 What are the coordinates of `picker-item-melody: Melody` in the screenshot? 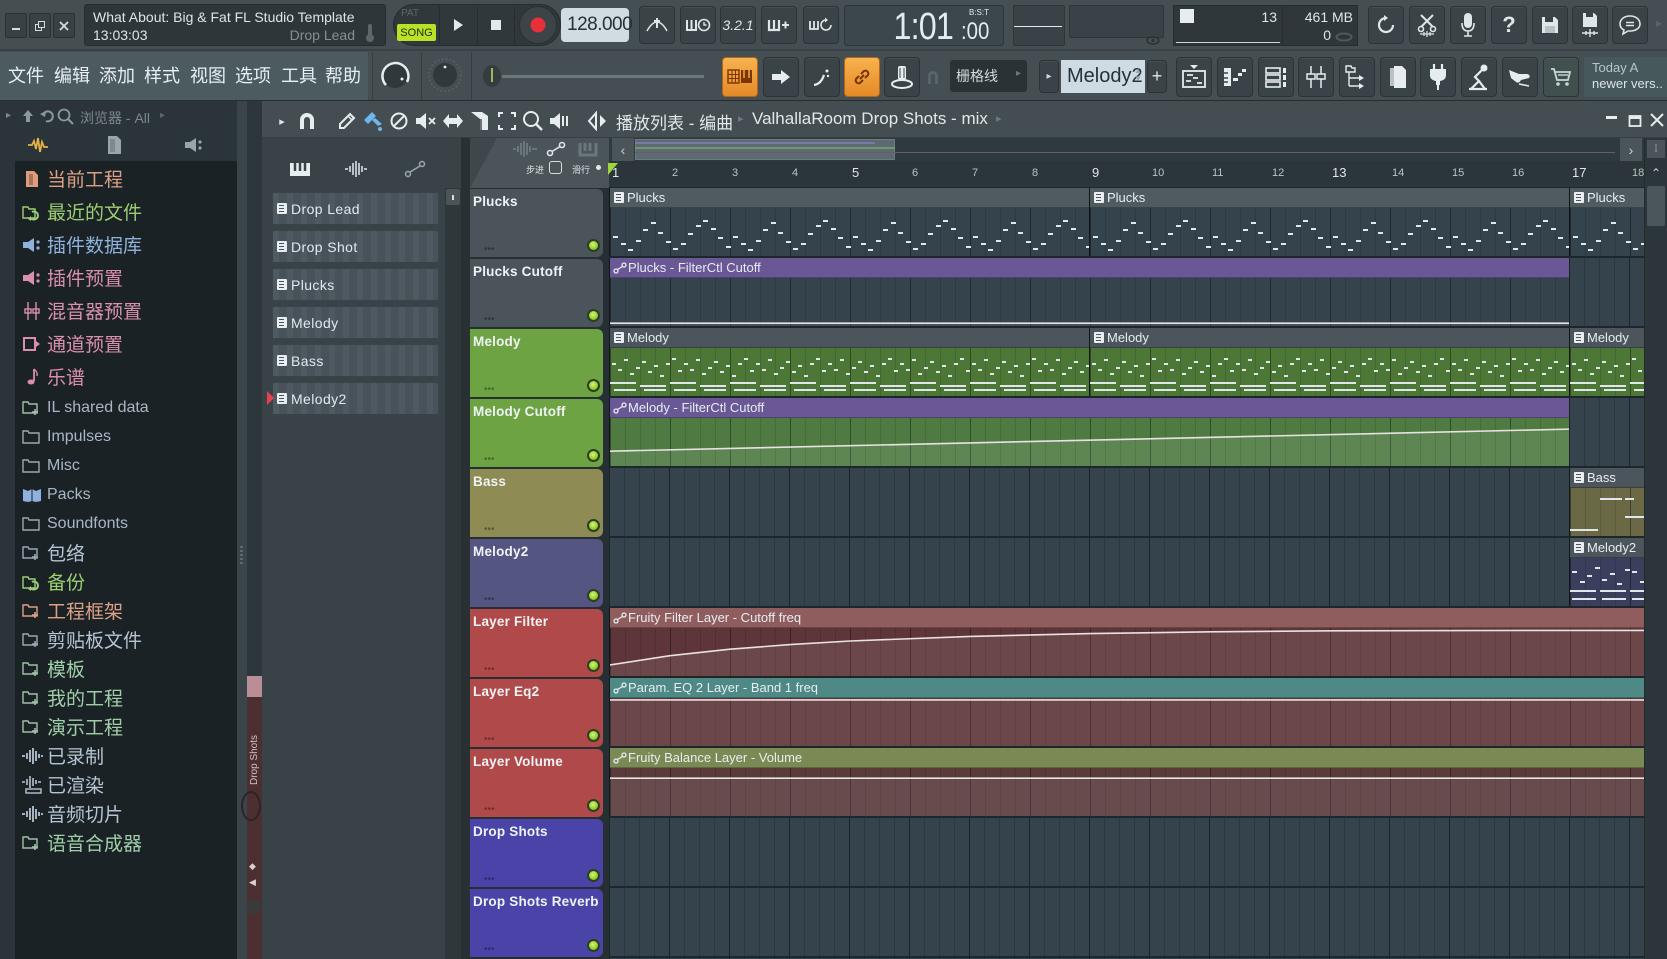 It's located at (355, 322).